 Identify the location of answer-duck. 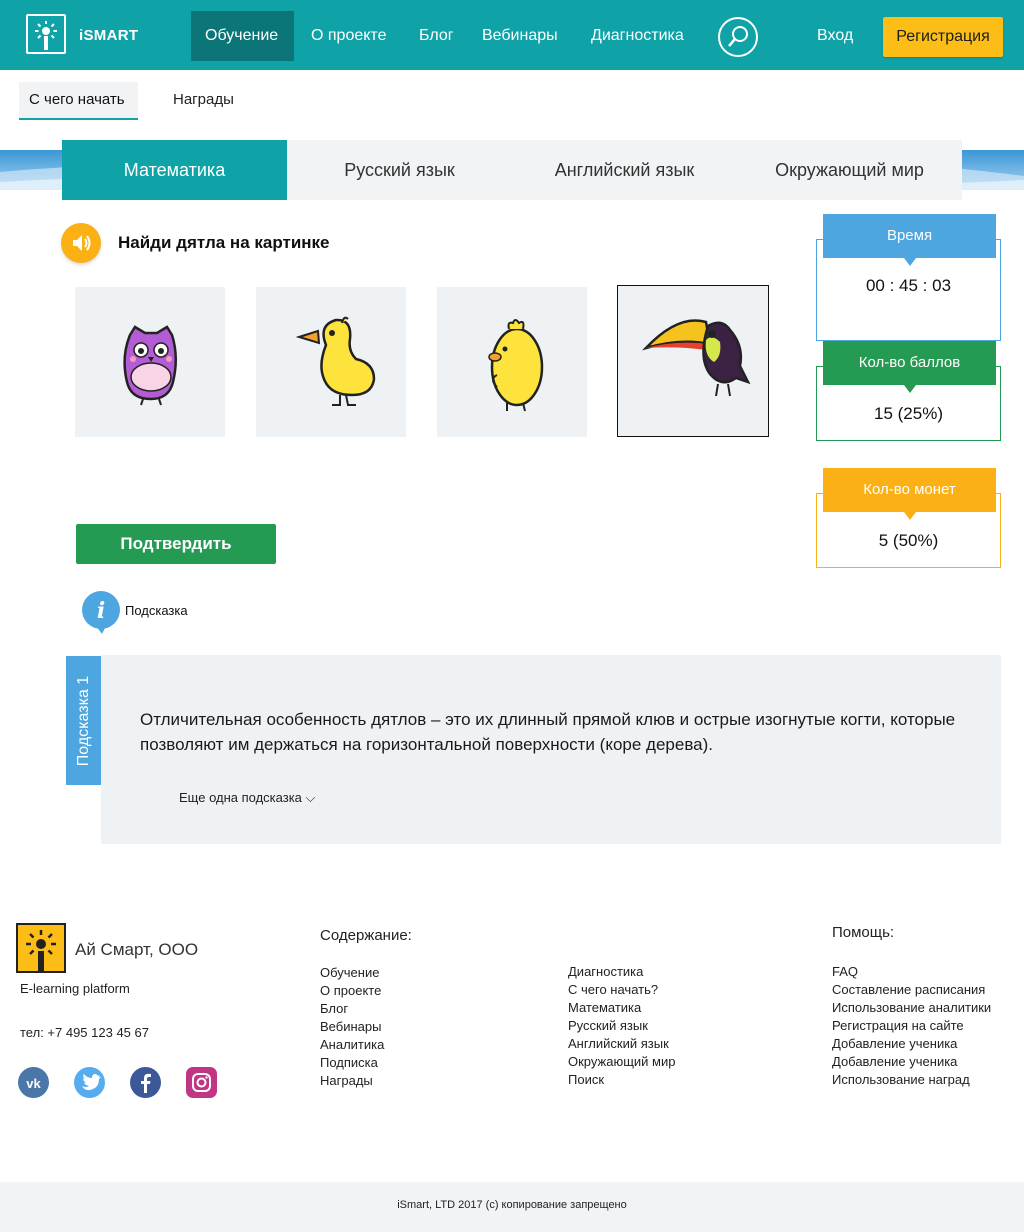
(331, 362).